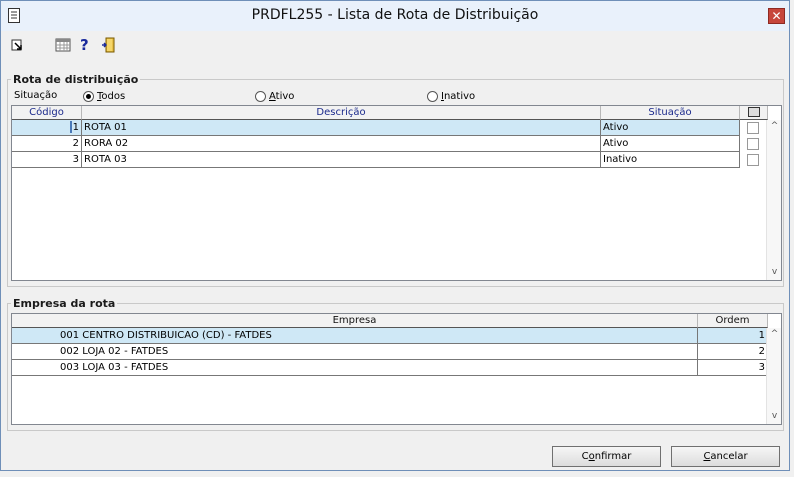 This screenshot has height=477, width=794. What do you see at coordinates (733, 336) in the screenshot?
I see `cell-ordem: 1` at bounding box center [733, 336].